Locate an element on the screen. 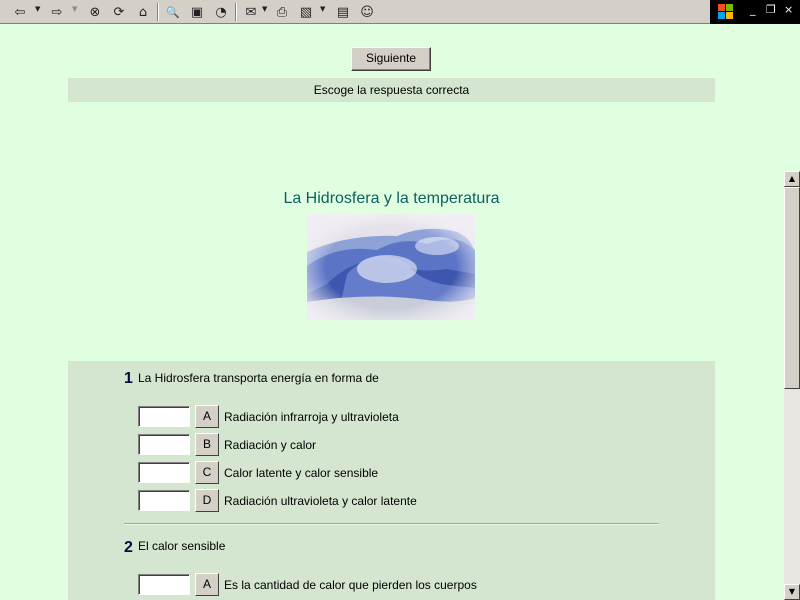  windows-logo-icon is located at coordinates (726, 12).